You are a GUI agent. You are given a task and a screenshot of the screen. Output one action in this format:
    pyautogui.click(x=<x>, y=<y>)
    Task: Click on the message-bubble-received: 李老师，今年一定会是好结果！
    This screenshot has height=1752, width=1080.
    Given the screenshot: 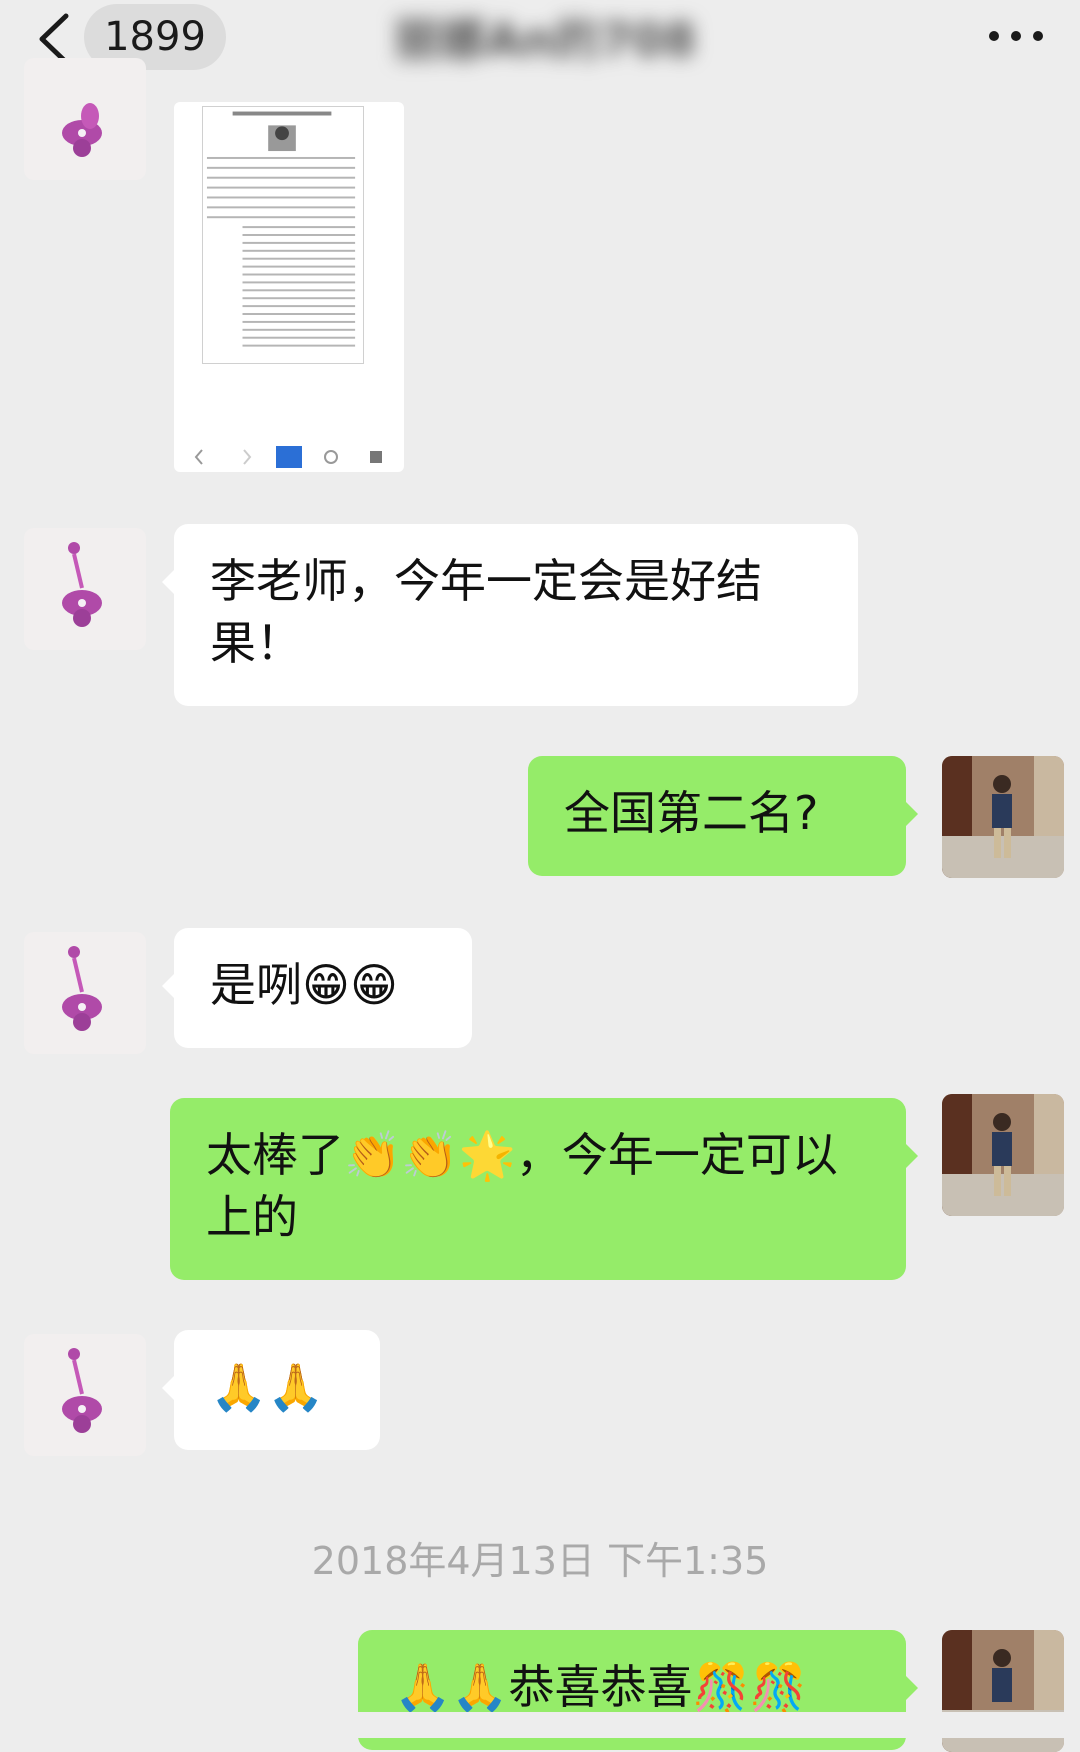 What is the action you would take?
    pyautogui.click(x=510, y=615)
    